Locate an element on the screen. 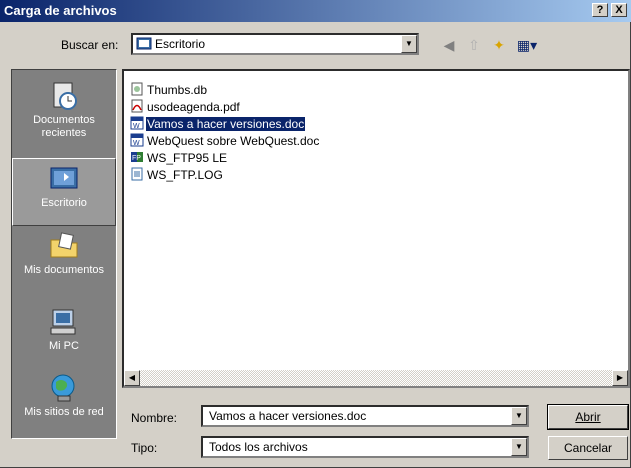  new-folder-icon: ✦ is located at coordinates (499, 45).